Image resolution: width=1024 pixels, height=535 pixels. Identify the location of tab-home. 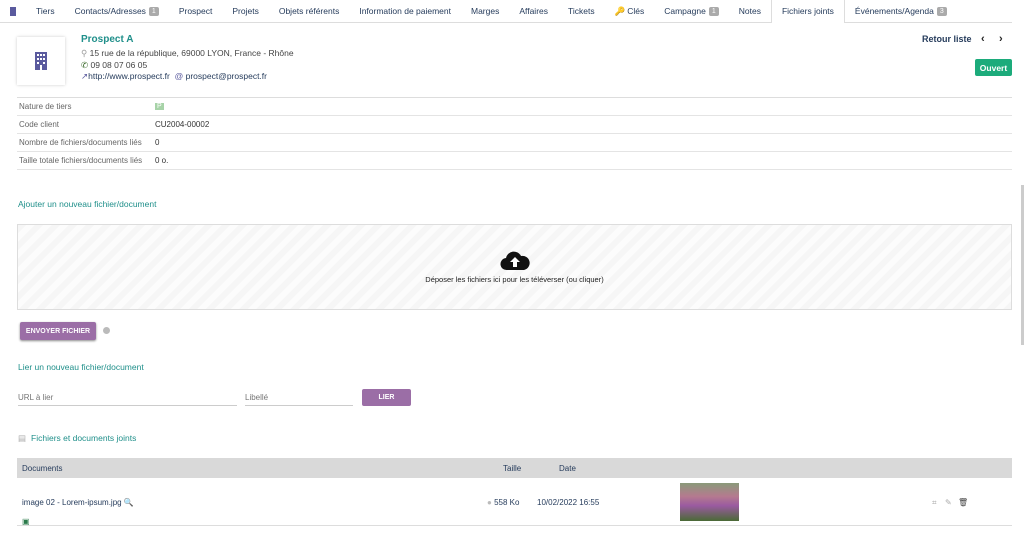
(13, 11).